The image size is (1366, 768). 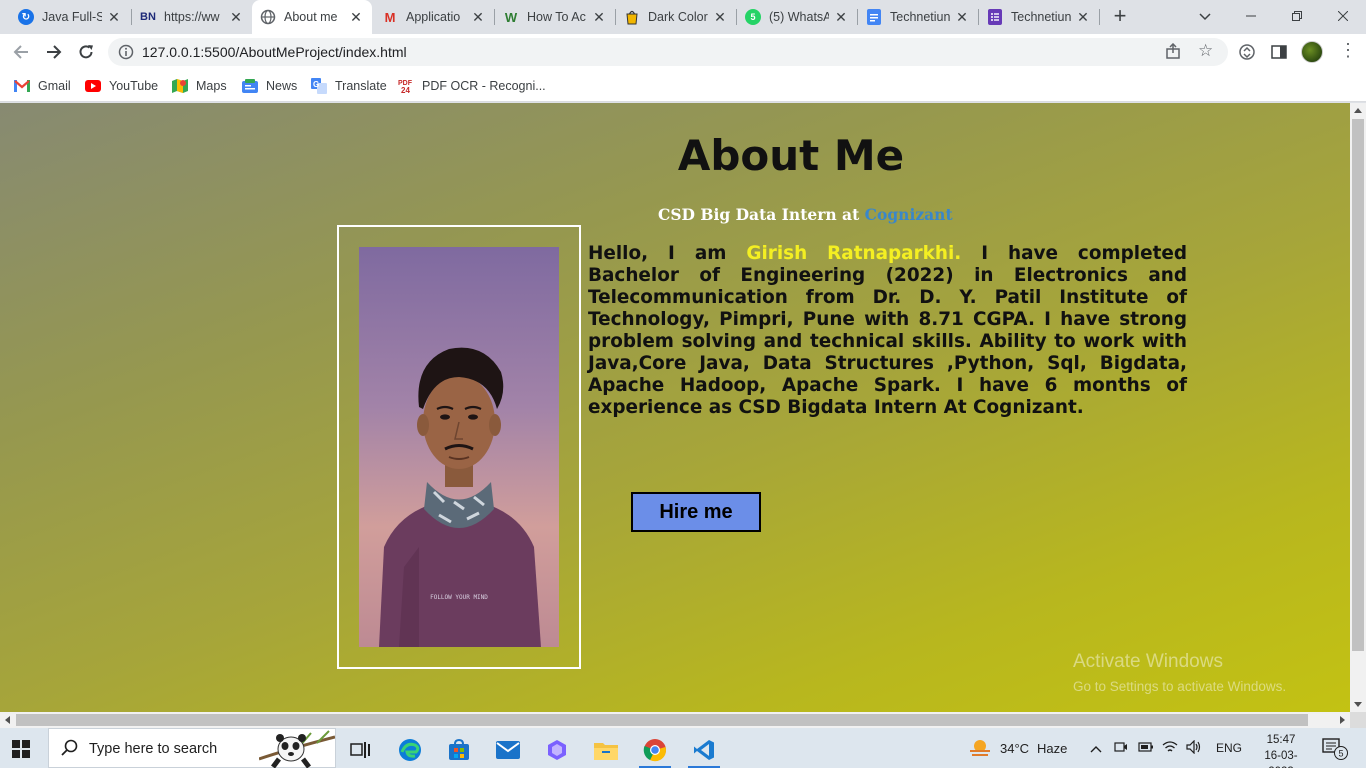 What do you see at coordinates (54, 52) in the screenshot?
I see `forward-button` at bounding box center [54, 52].